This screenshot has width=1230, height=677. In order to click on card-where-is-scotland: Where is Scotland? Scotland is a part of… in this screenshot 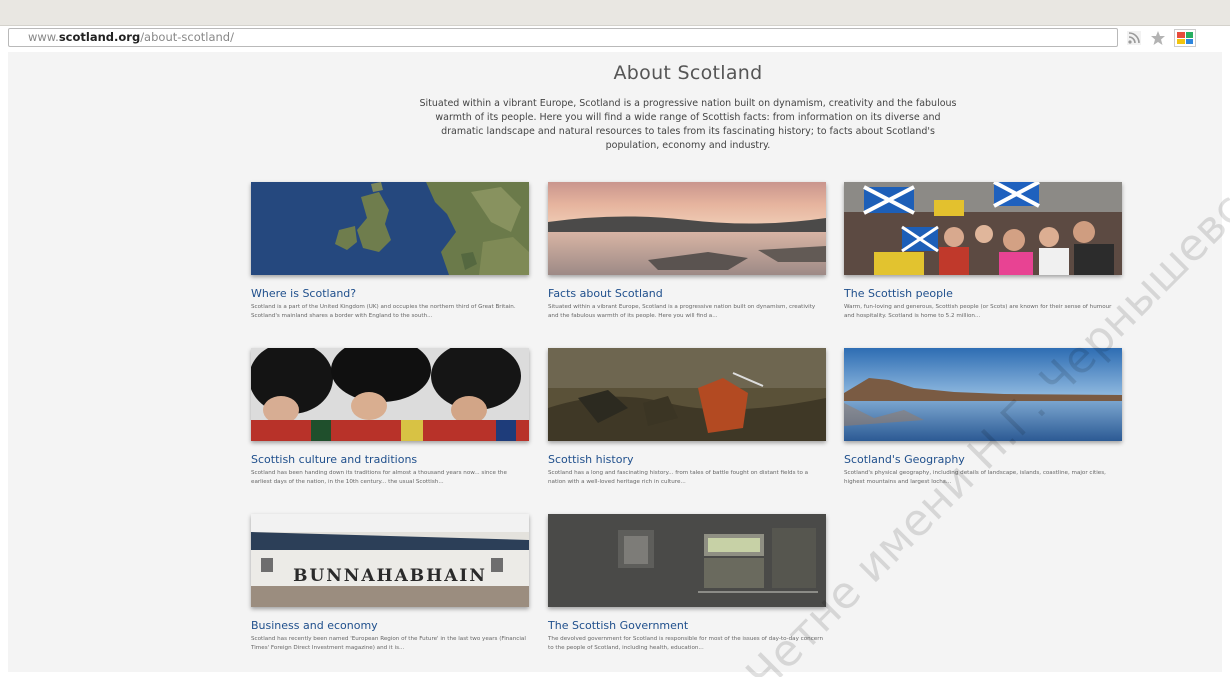, I will do `click(390, 256)`.